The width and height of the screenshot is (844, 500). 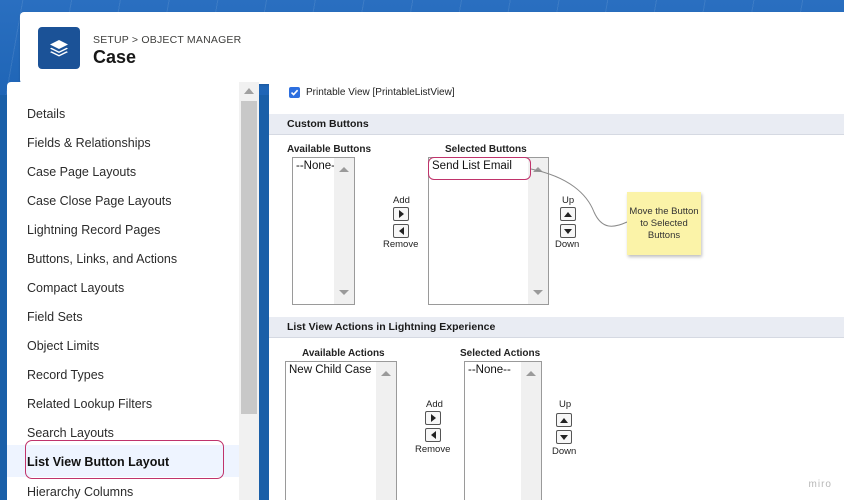 What do you see at coordinates (65, 375) in the screenshot?
I see `sidebar-item-record-types: Record Types` at bounding box center [65, 375].